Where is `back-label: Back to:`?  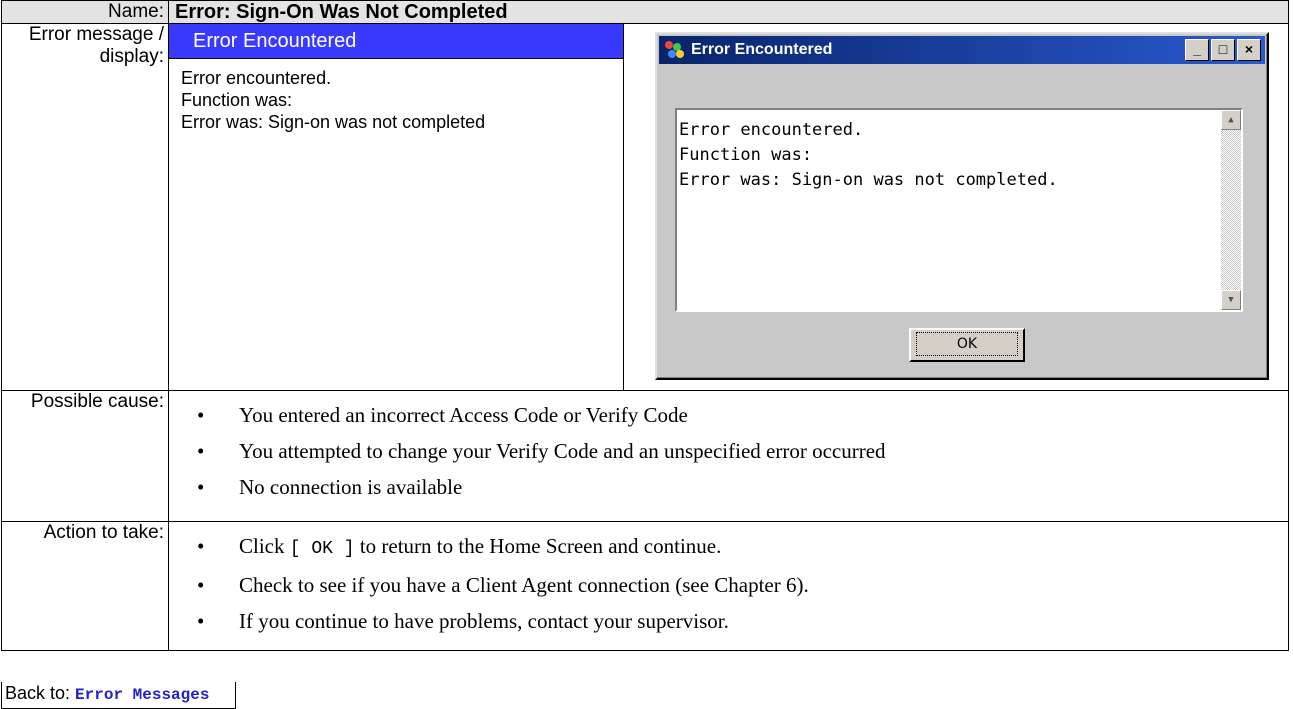 back-label: Back to: is located at coordinates (40, 693).